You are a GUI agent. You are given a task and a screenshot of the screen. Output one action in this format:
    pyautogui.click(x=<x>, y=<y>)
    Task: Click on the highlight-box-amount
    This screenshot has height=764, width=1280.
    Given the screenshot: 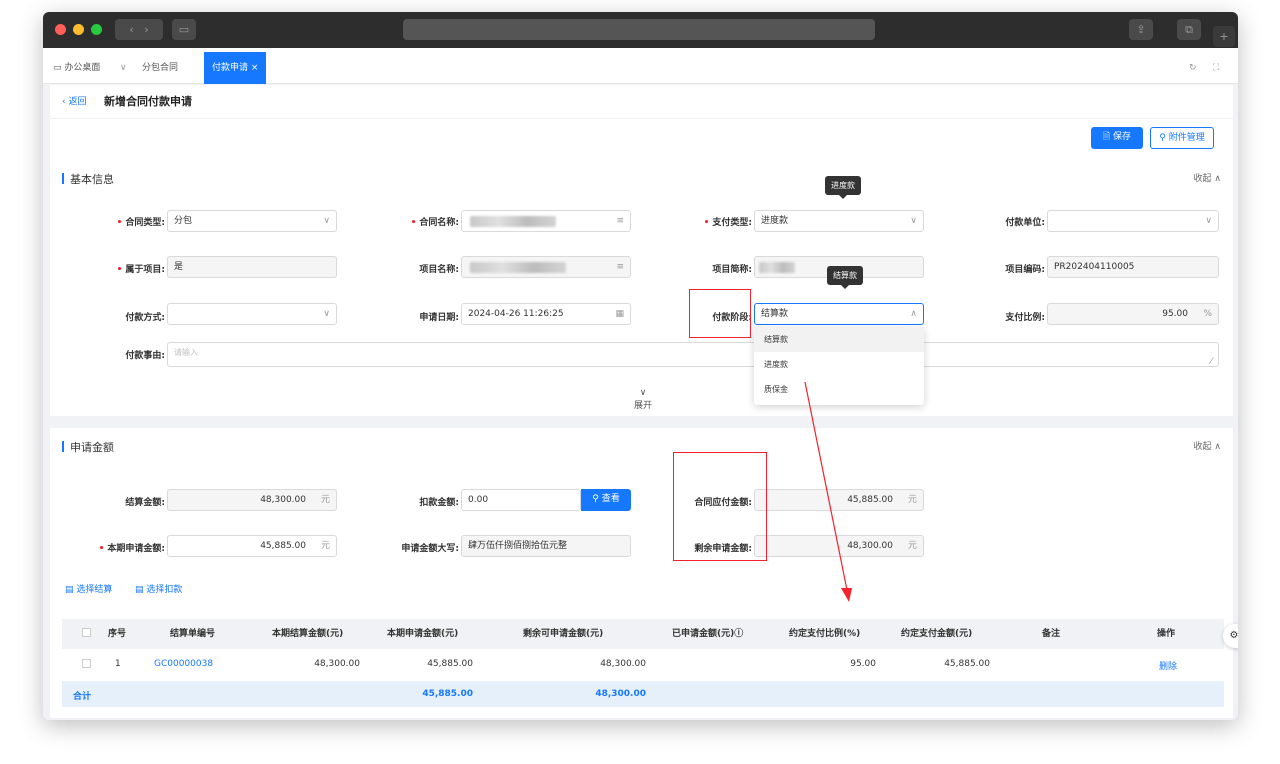 What is the action you would take?
    pyautogui.click(x=720, y=506)
    